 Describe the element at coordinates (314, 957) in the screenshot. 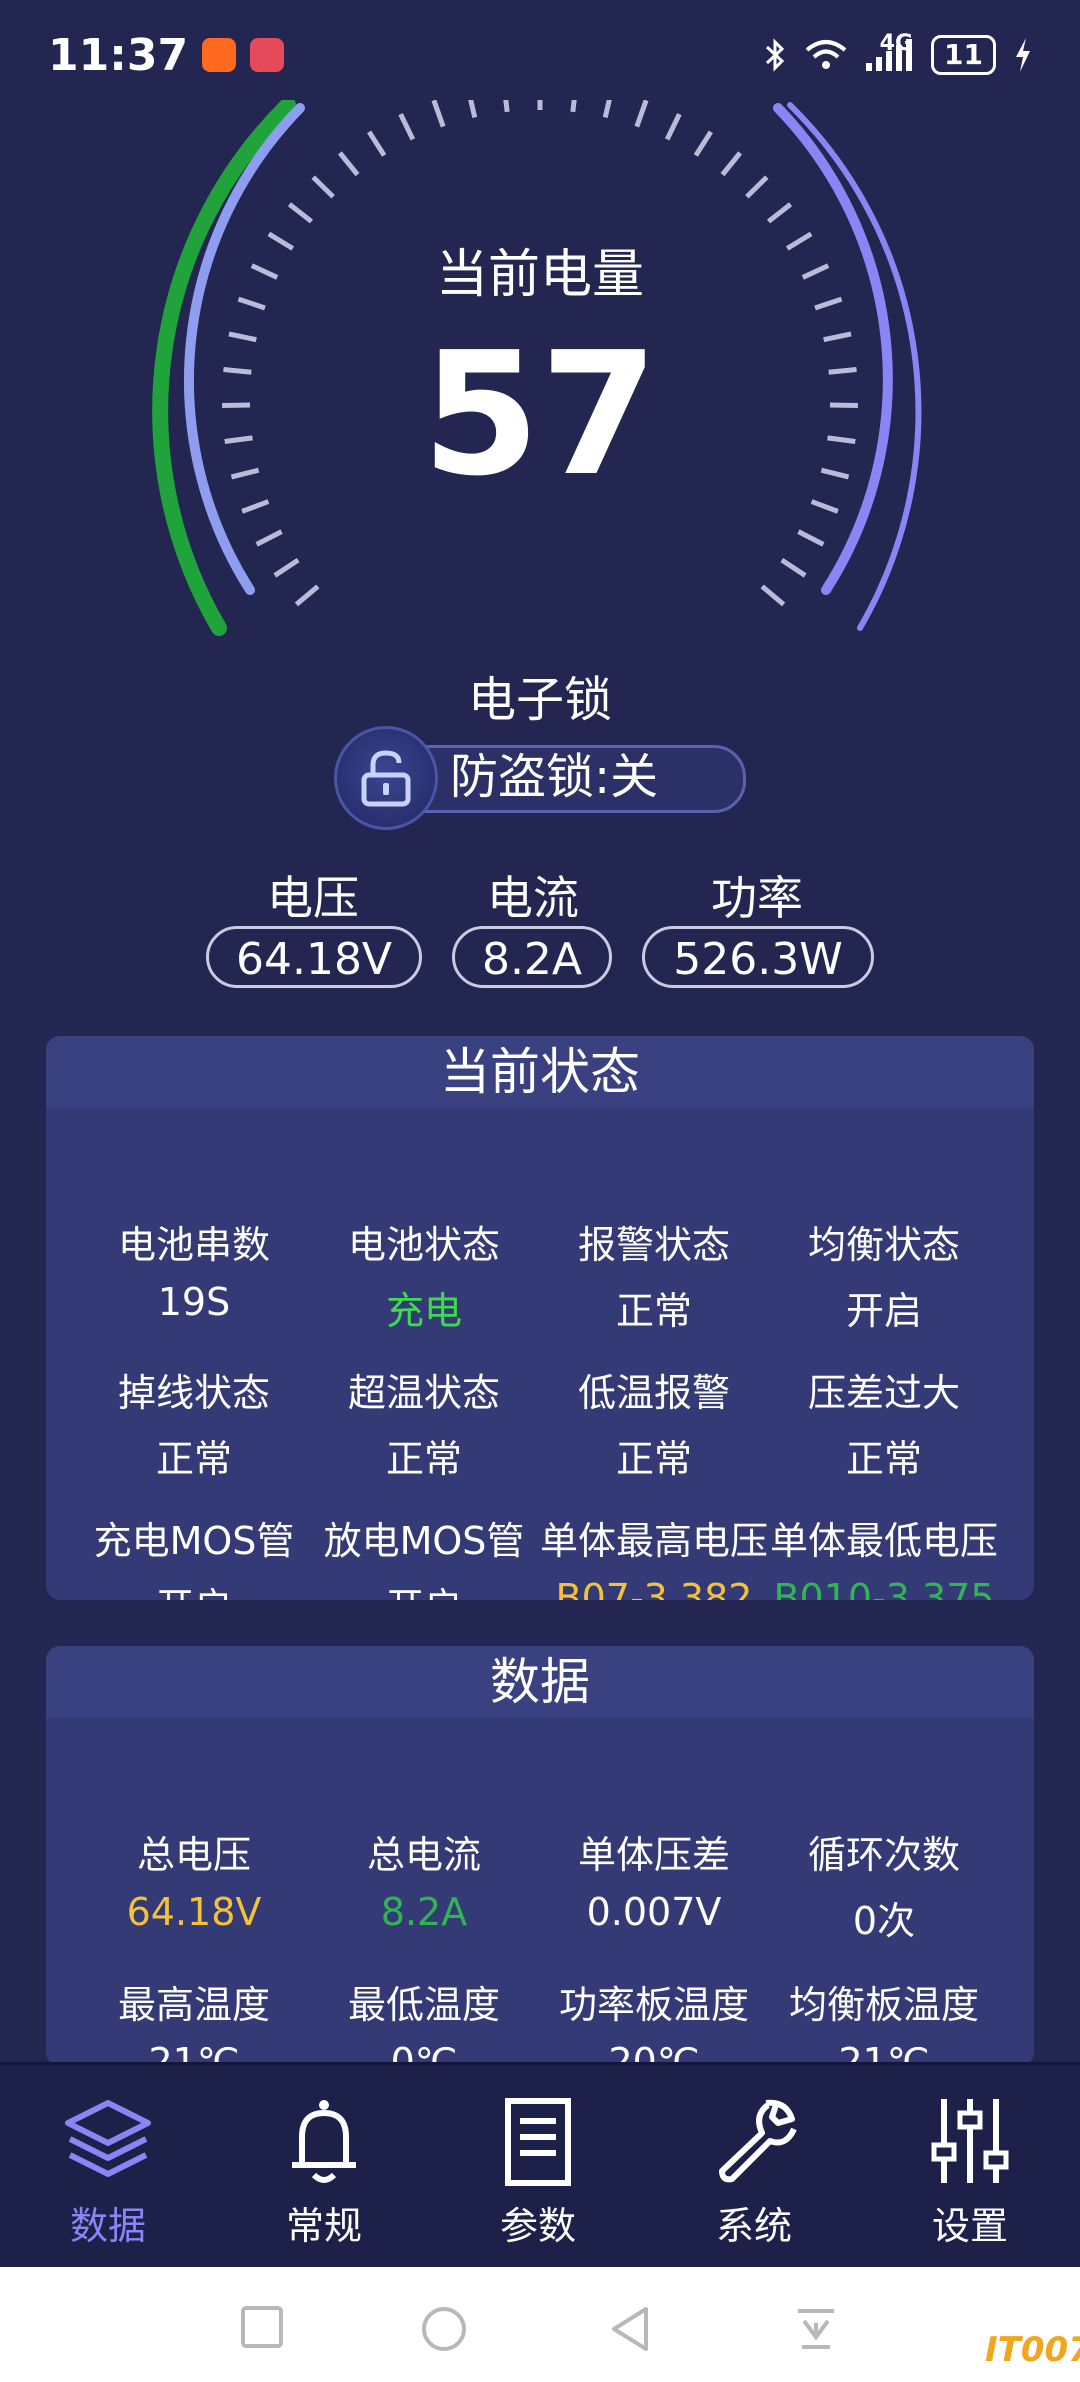

I see `voltage-value: 64.18V` at that location.